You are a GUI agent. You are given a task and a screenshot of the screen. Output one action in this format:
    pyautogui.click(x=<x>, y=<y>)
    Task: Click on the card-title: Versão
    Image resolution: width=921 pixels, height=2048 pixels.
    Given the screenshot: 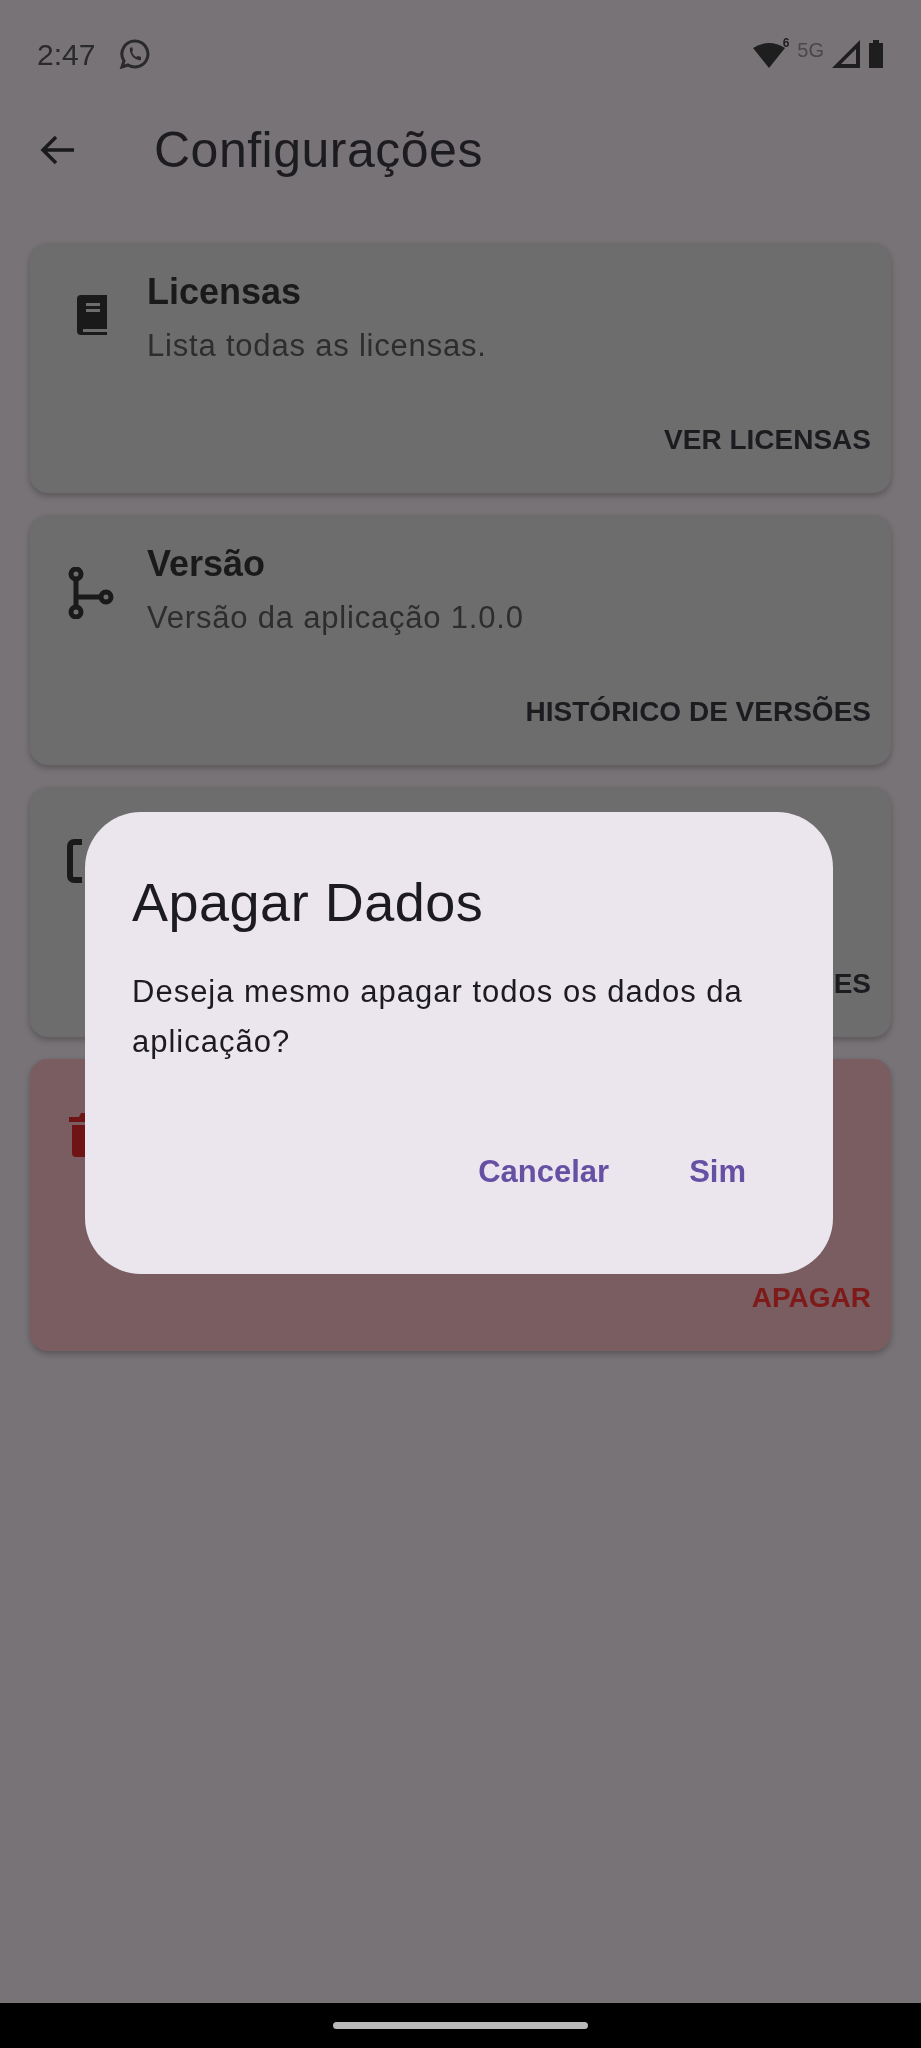 What is the action you would take?
    pyautogui.click(x=207, y=564)
    